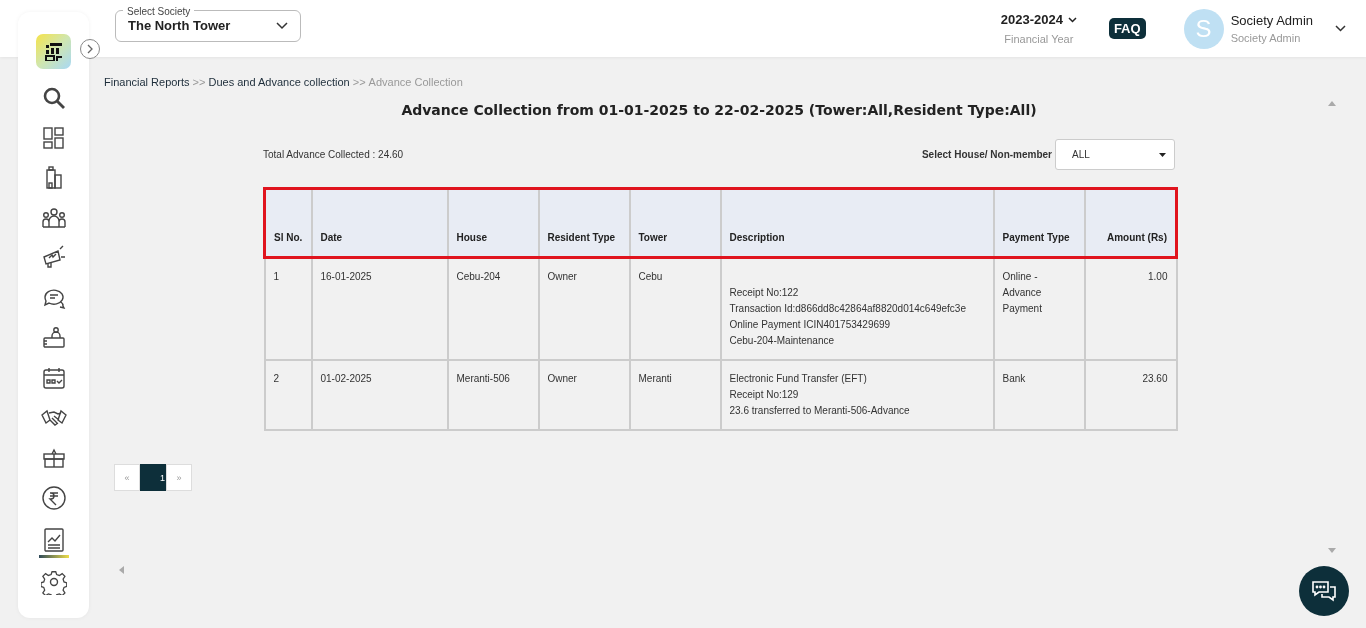 The width and height of the screenshot is (1366, 628). What do you see at coordinates (857, 308) in the screenshot?
I see `table-cell: Receipt No:122 Transaction Id:d866dd8c42864af8820d014c649efc3e Online Payment ICIN401753429699 Cebu-204-Maintenance` at bounding box center [857, 308].